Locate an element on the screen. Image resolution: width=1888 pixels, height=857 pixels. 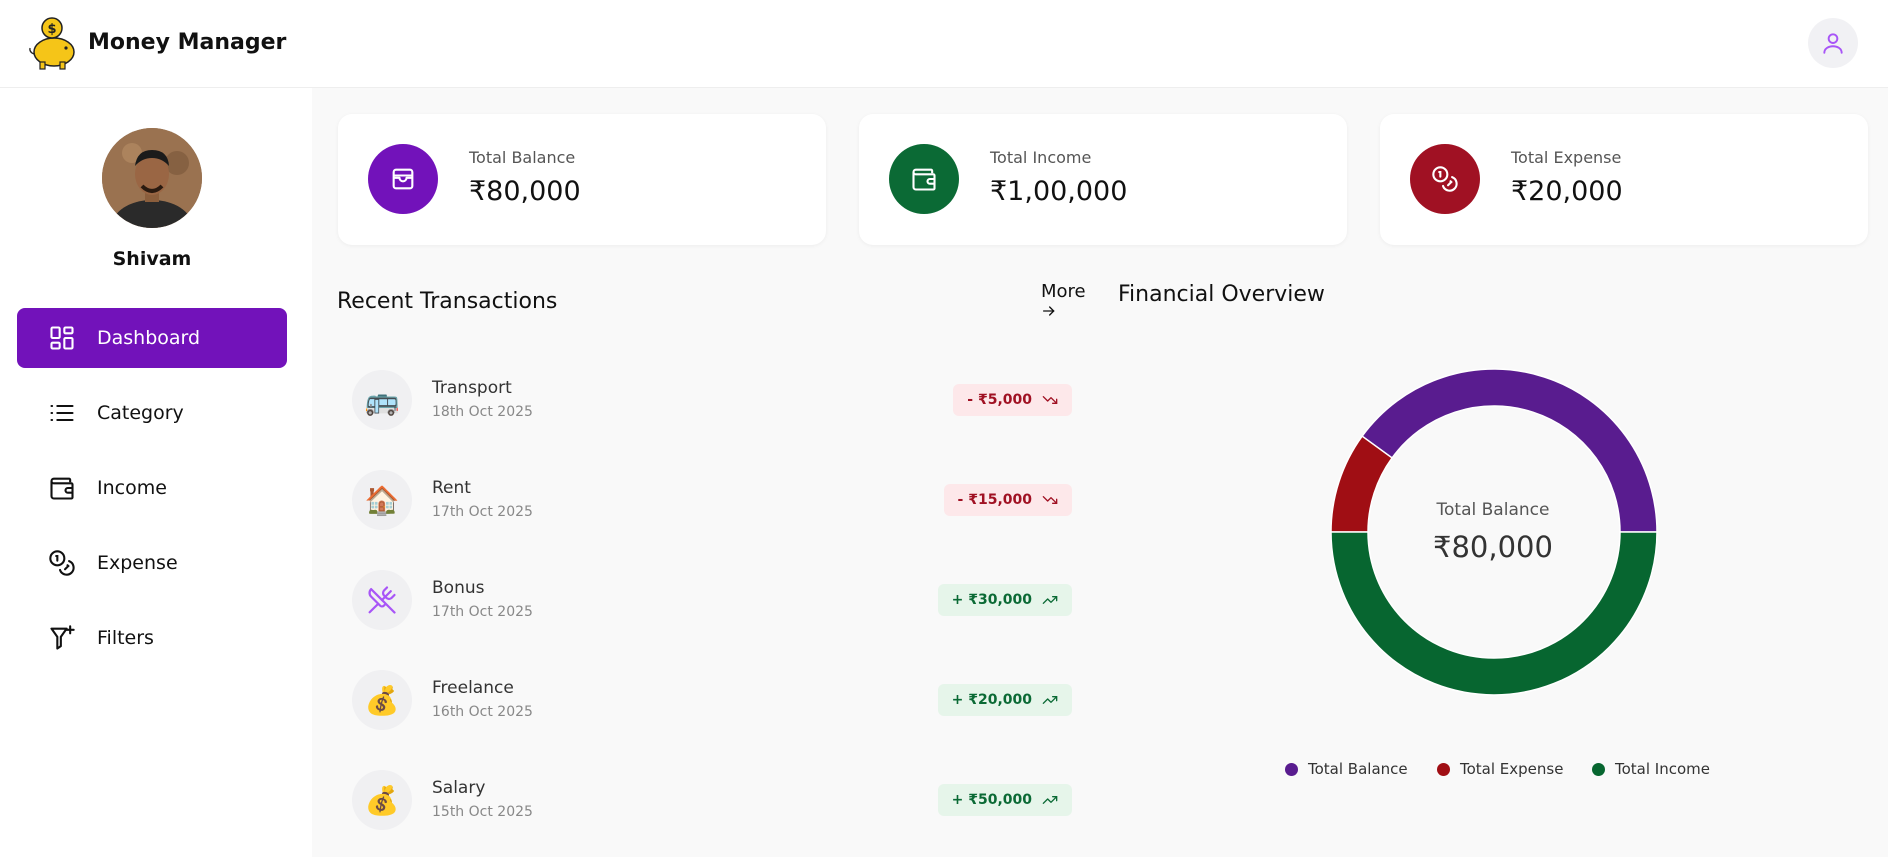
piggy-bank-logo-icon: $ is located at coordinates (53, 43).